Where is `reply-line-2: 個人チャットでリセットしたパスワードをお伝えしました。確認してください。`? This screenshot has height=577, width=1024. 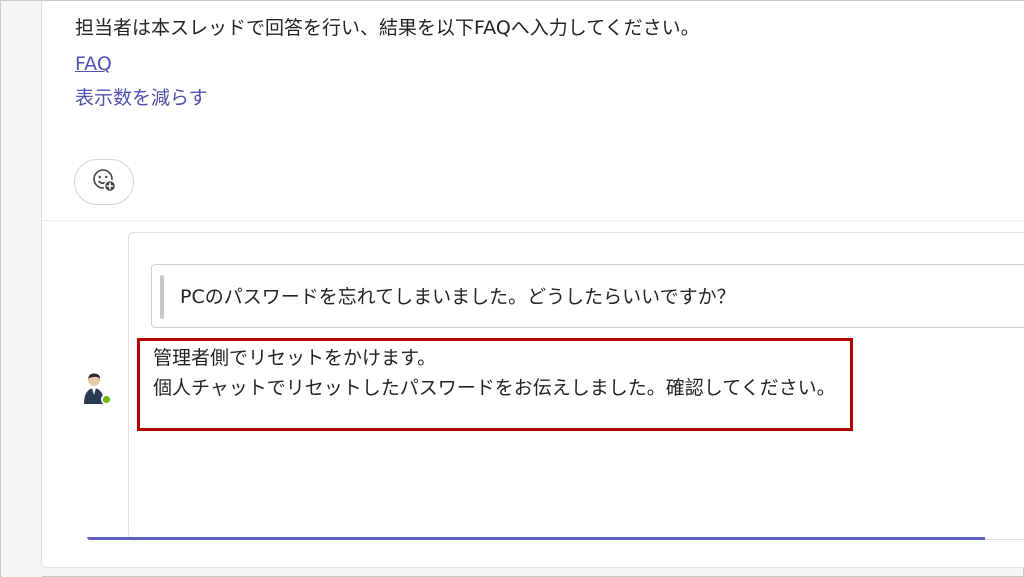 reply-line-2: 個人チャットでリセットしたパスワードをお伝えしました。確認してください。 is located at coordinates (494, 388).